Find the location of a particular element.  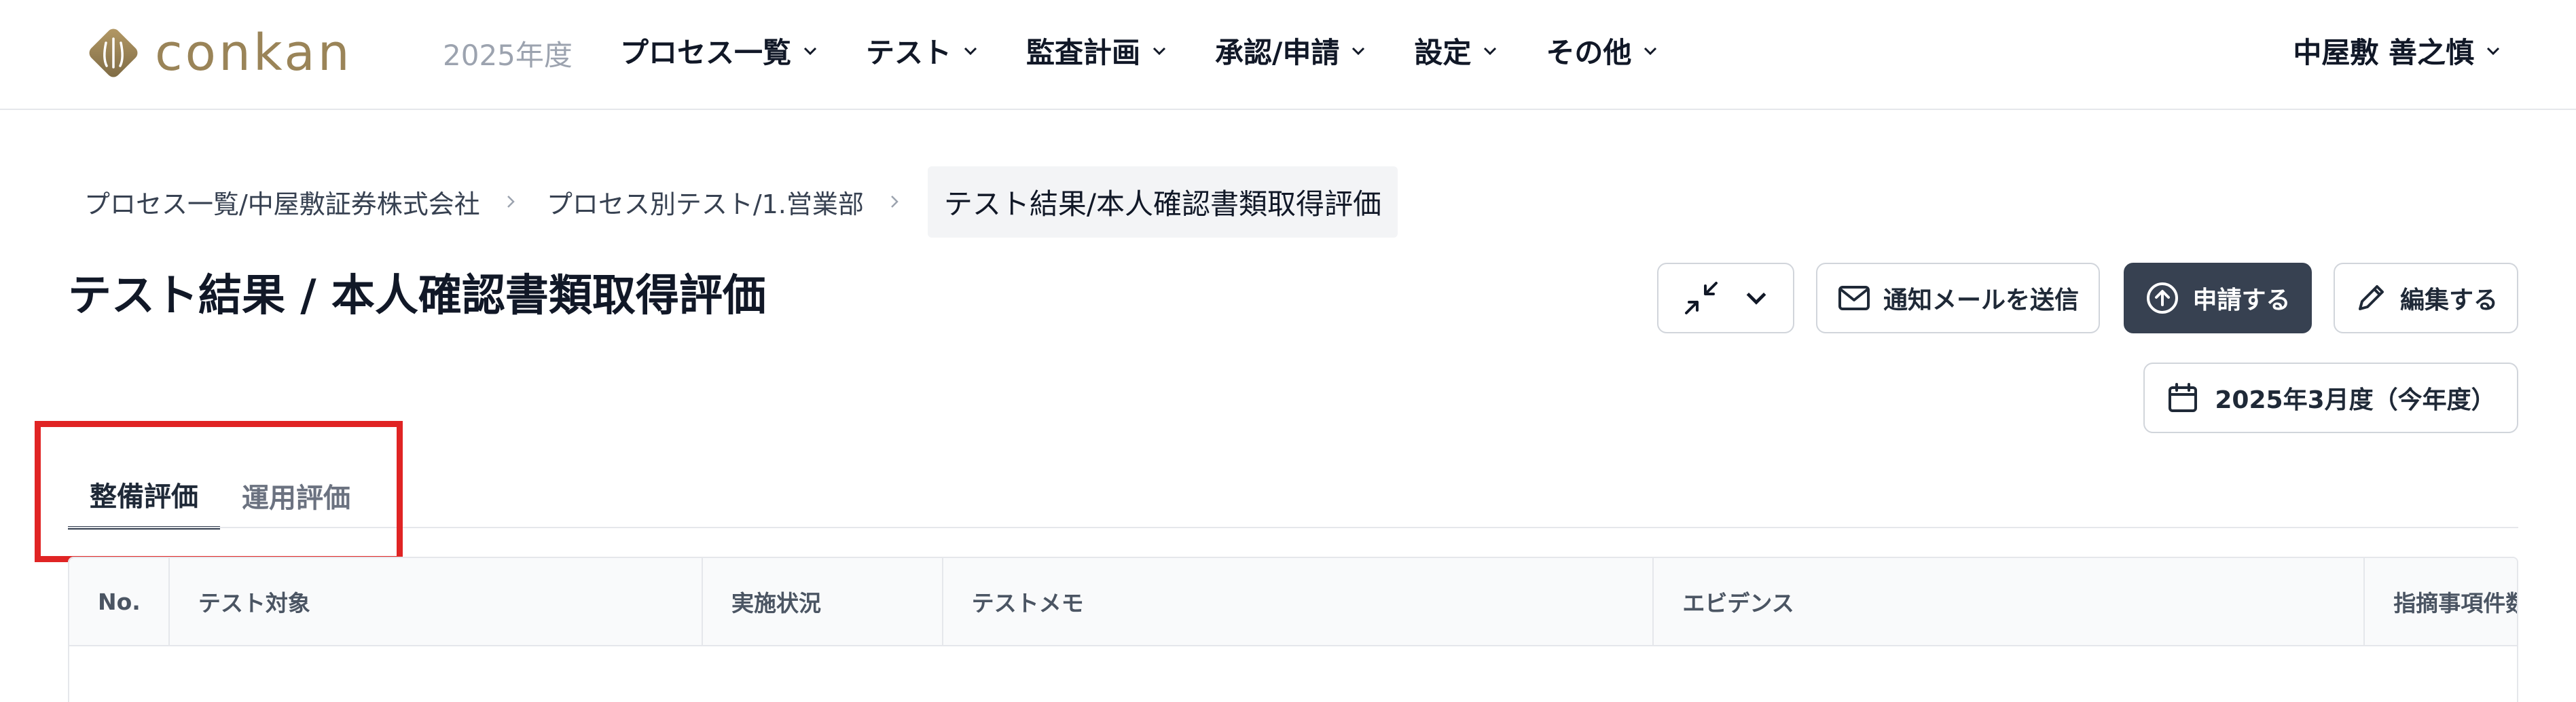

logo-mark-icon is located at coordinates (113, 53).